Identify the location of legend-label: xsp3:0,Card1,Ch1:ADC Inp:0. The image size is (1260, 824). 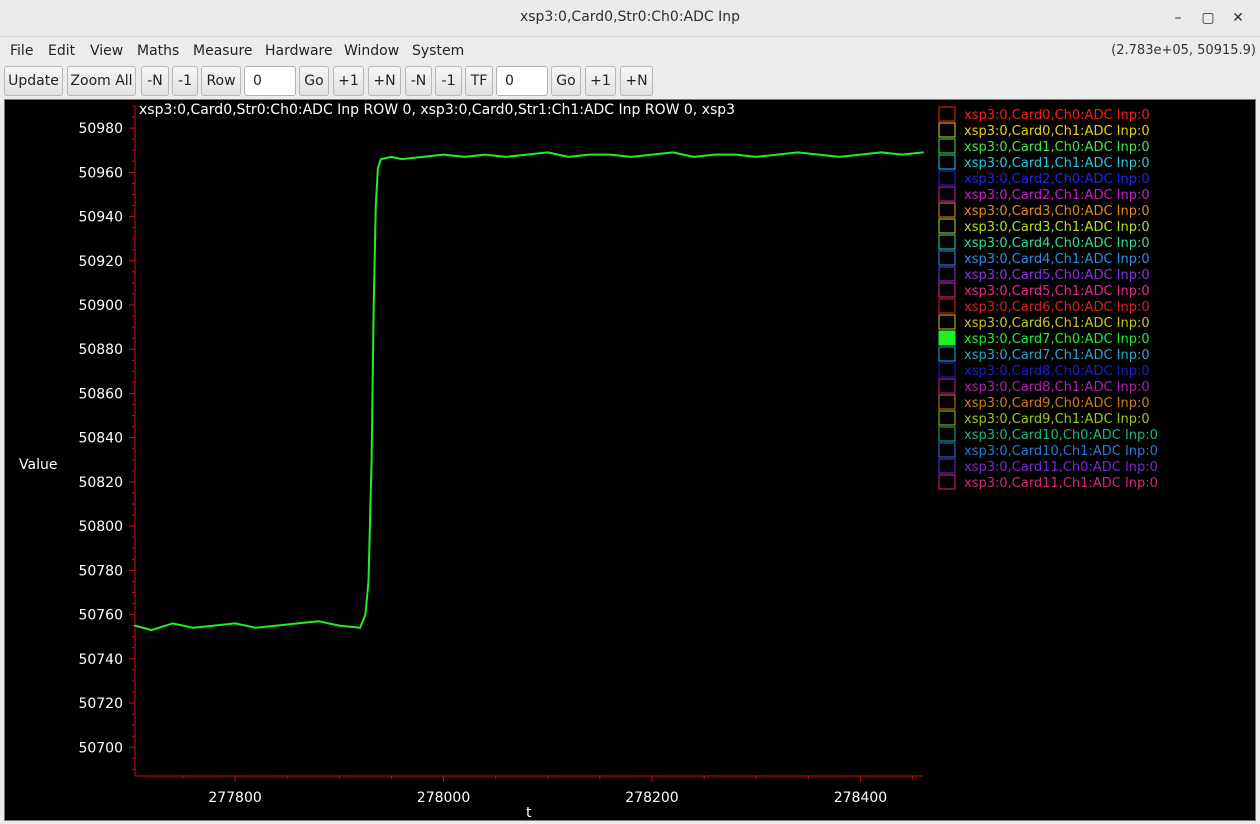
(1057, 163).